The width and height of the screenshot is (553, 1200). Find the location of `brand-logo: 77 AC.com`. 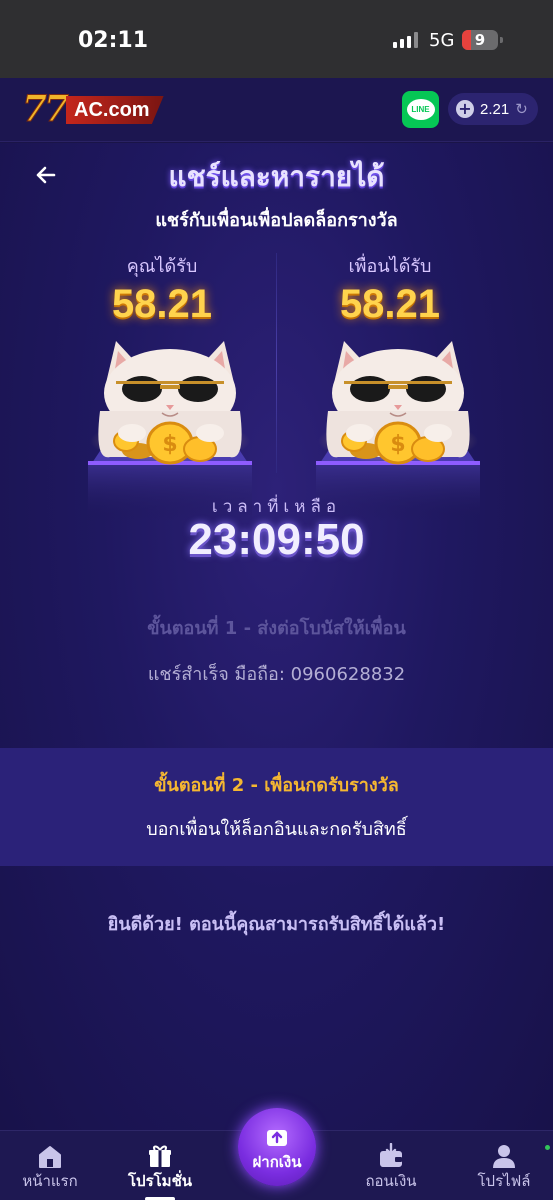

brand-logo: 77 AC.com is located at coordinates (100, 110).